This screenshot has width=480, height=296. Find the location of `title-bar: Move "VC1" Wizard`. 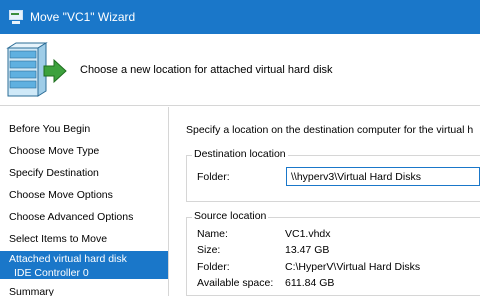

title-bar: Move "VC1" Wizard is located at coordinates (240, 17).